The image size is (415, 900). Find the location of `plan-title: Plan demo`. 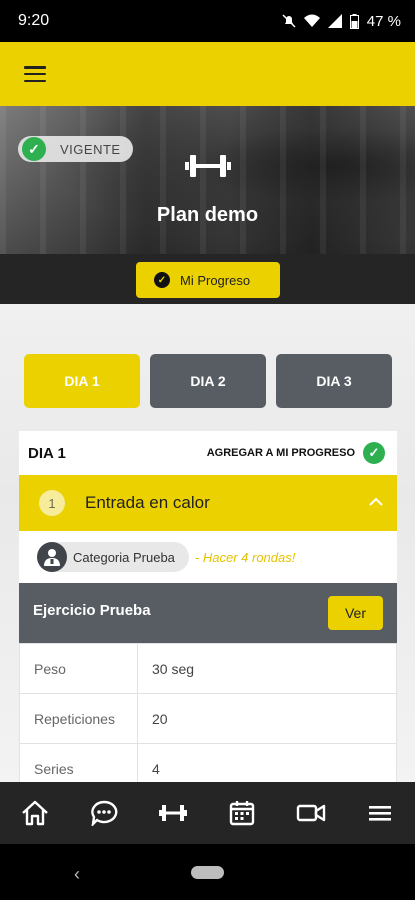

plan-title: Plan demo is located at coordinates (207, 215).